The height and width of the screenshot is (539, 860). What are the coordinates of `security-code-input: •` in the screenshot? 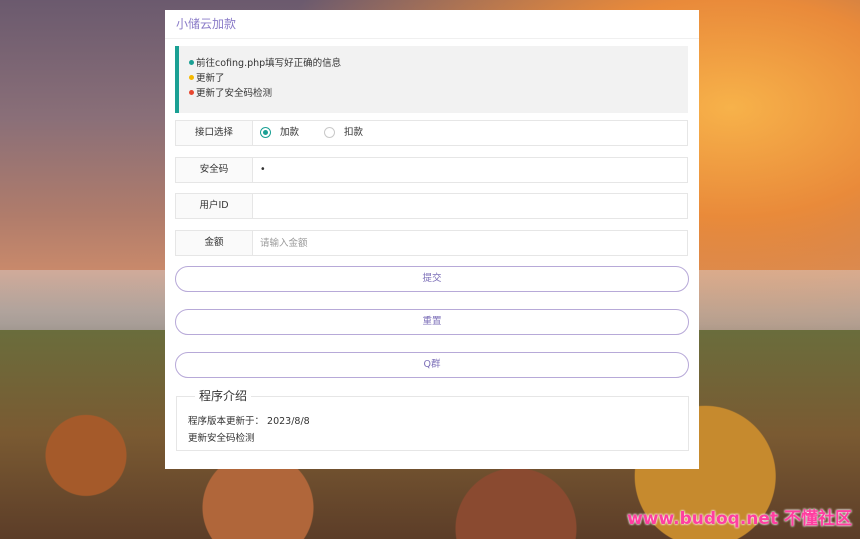 It's located at (263, 170).